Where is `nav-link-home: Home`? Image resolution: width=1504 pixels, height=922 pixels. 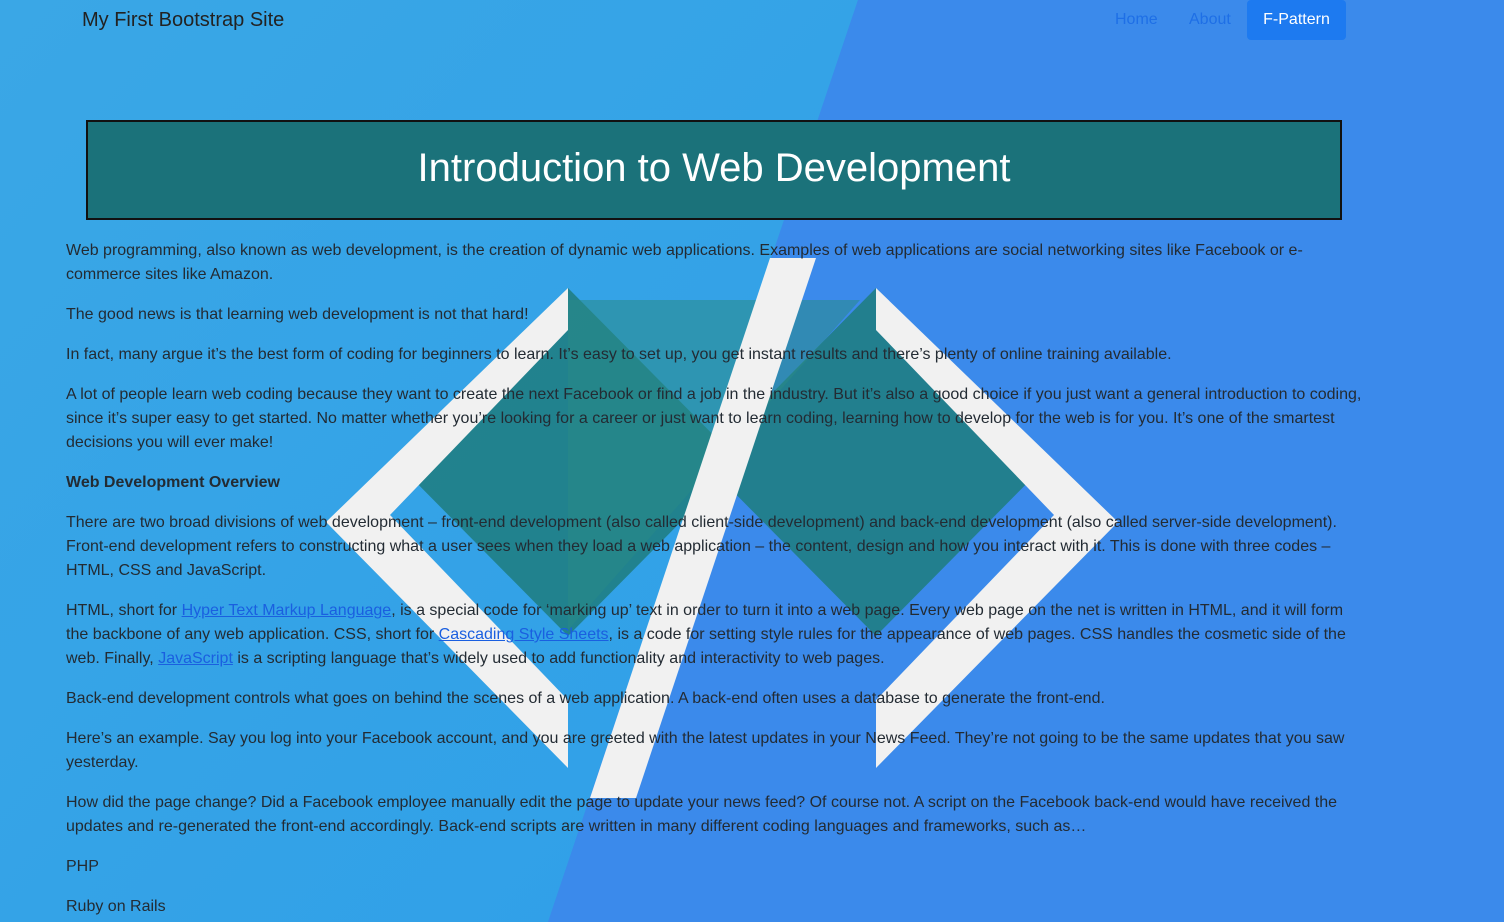
nav-link-home: Home is located at coordinates (1136, 20).